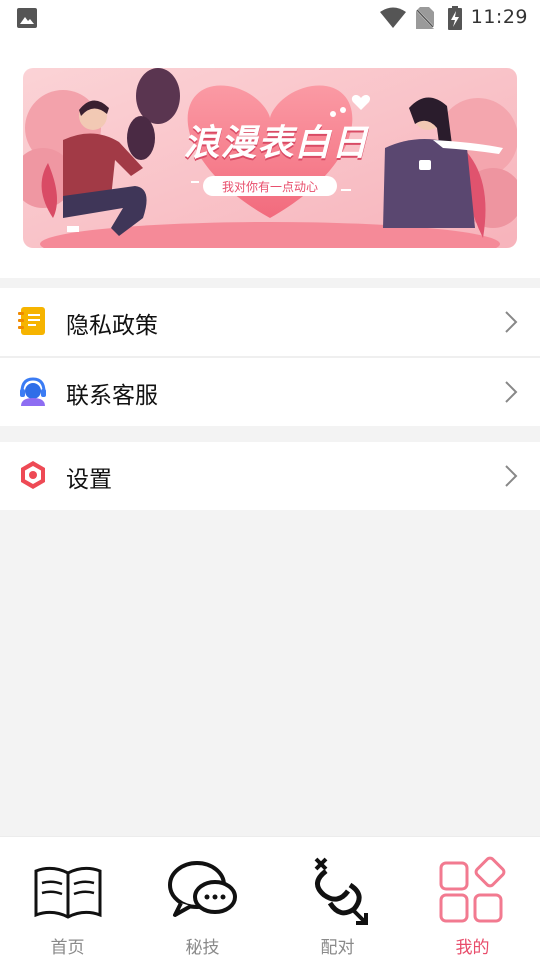 This screenshot has height=961, width=540. I want to click on tab-match: 配对, so click(337, 899).